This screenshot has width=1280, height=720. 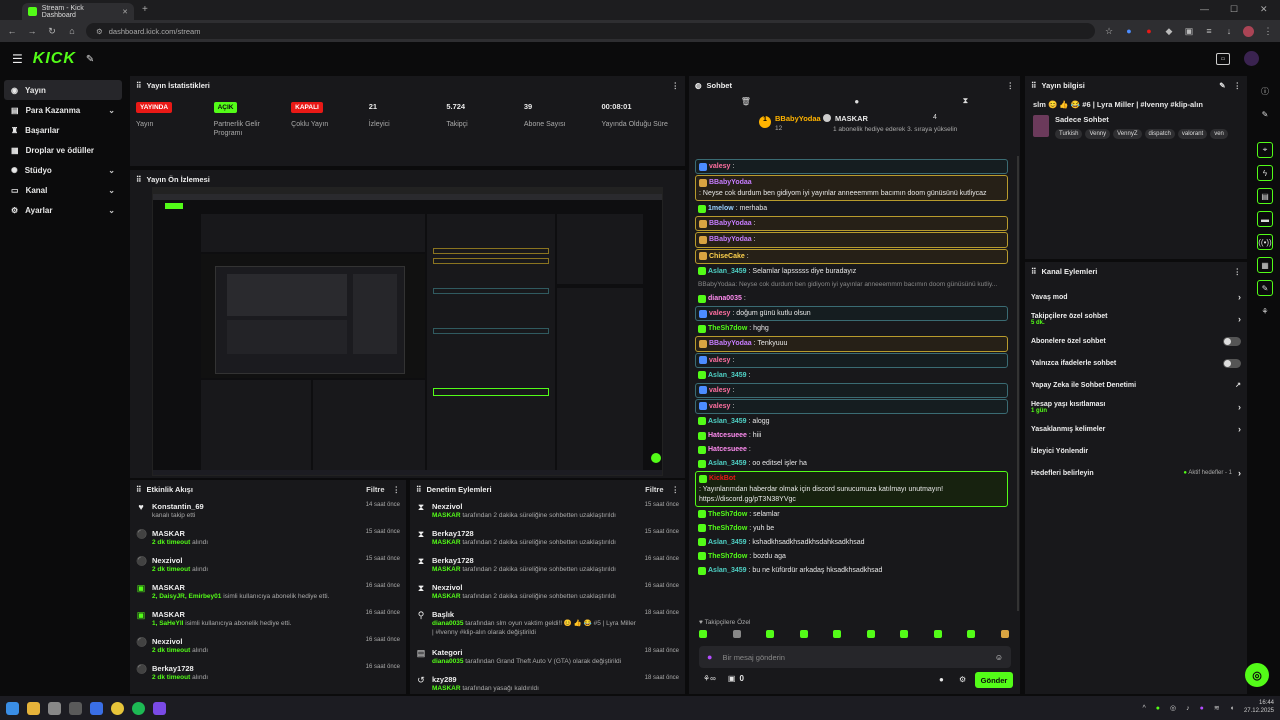 I want to click on chat-username: ChiseCake, so click(x=727, y=256).